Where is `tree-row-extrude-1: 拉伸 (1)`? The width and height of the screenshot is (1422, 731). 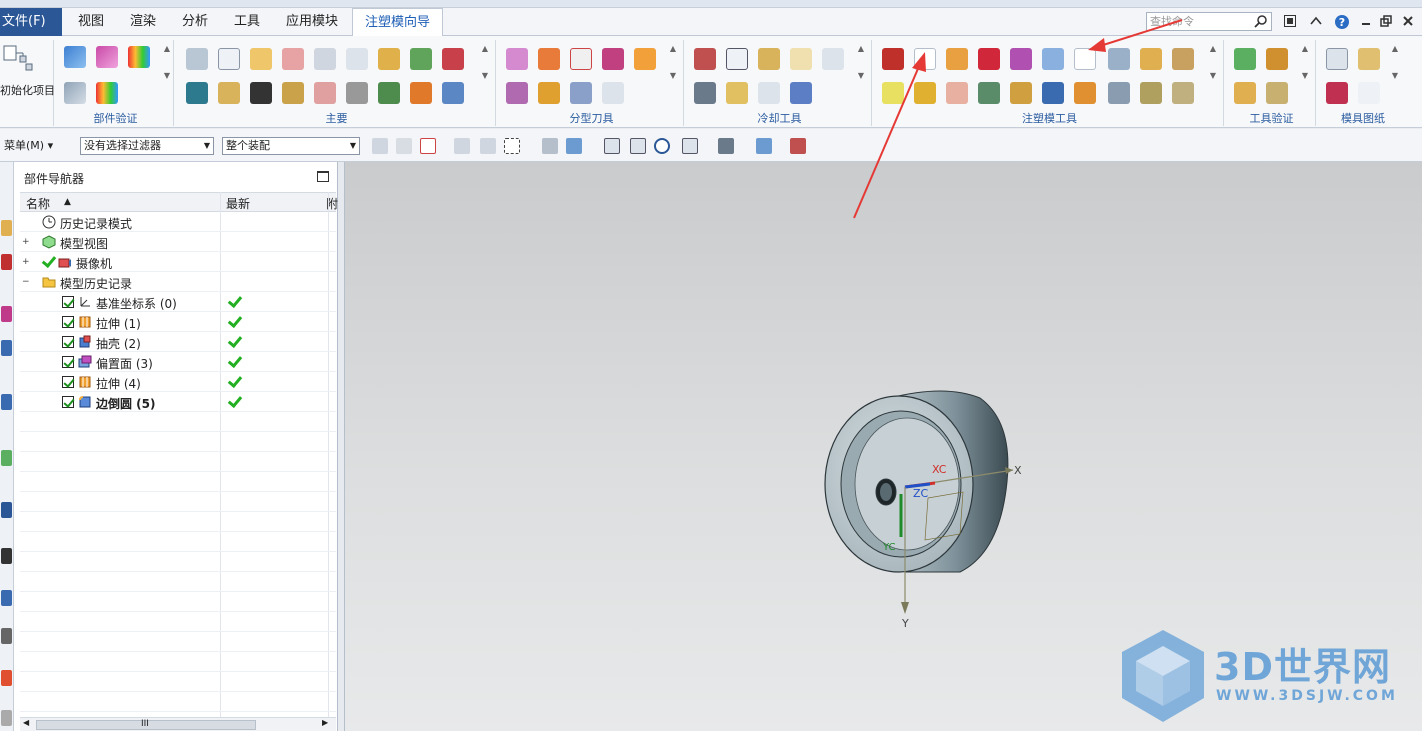
tree-row-extrude-1: 拉伸 (1) is located at coordinates (178, 322).